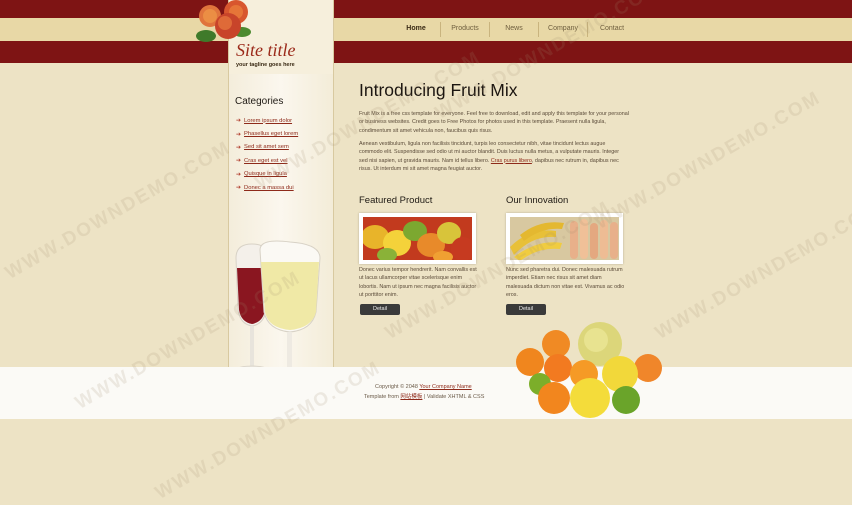 This screenshot has height=505, width=852. Describe the element at coordinates (396, 387) in the screenshot. I see `copyright-text: Copyright © 2048` at that location.